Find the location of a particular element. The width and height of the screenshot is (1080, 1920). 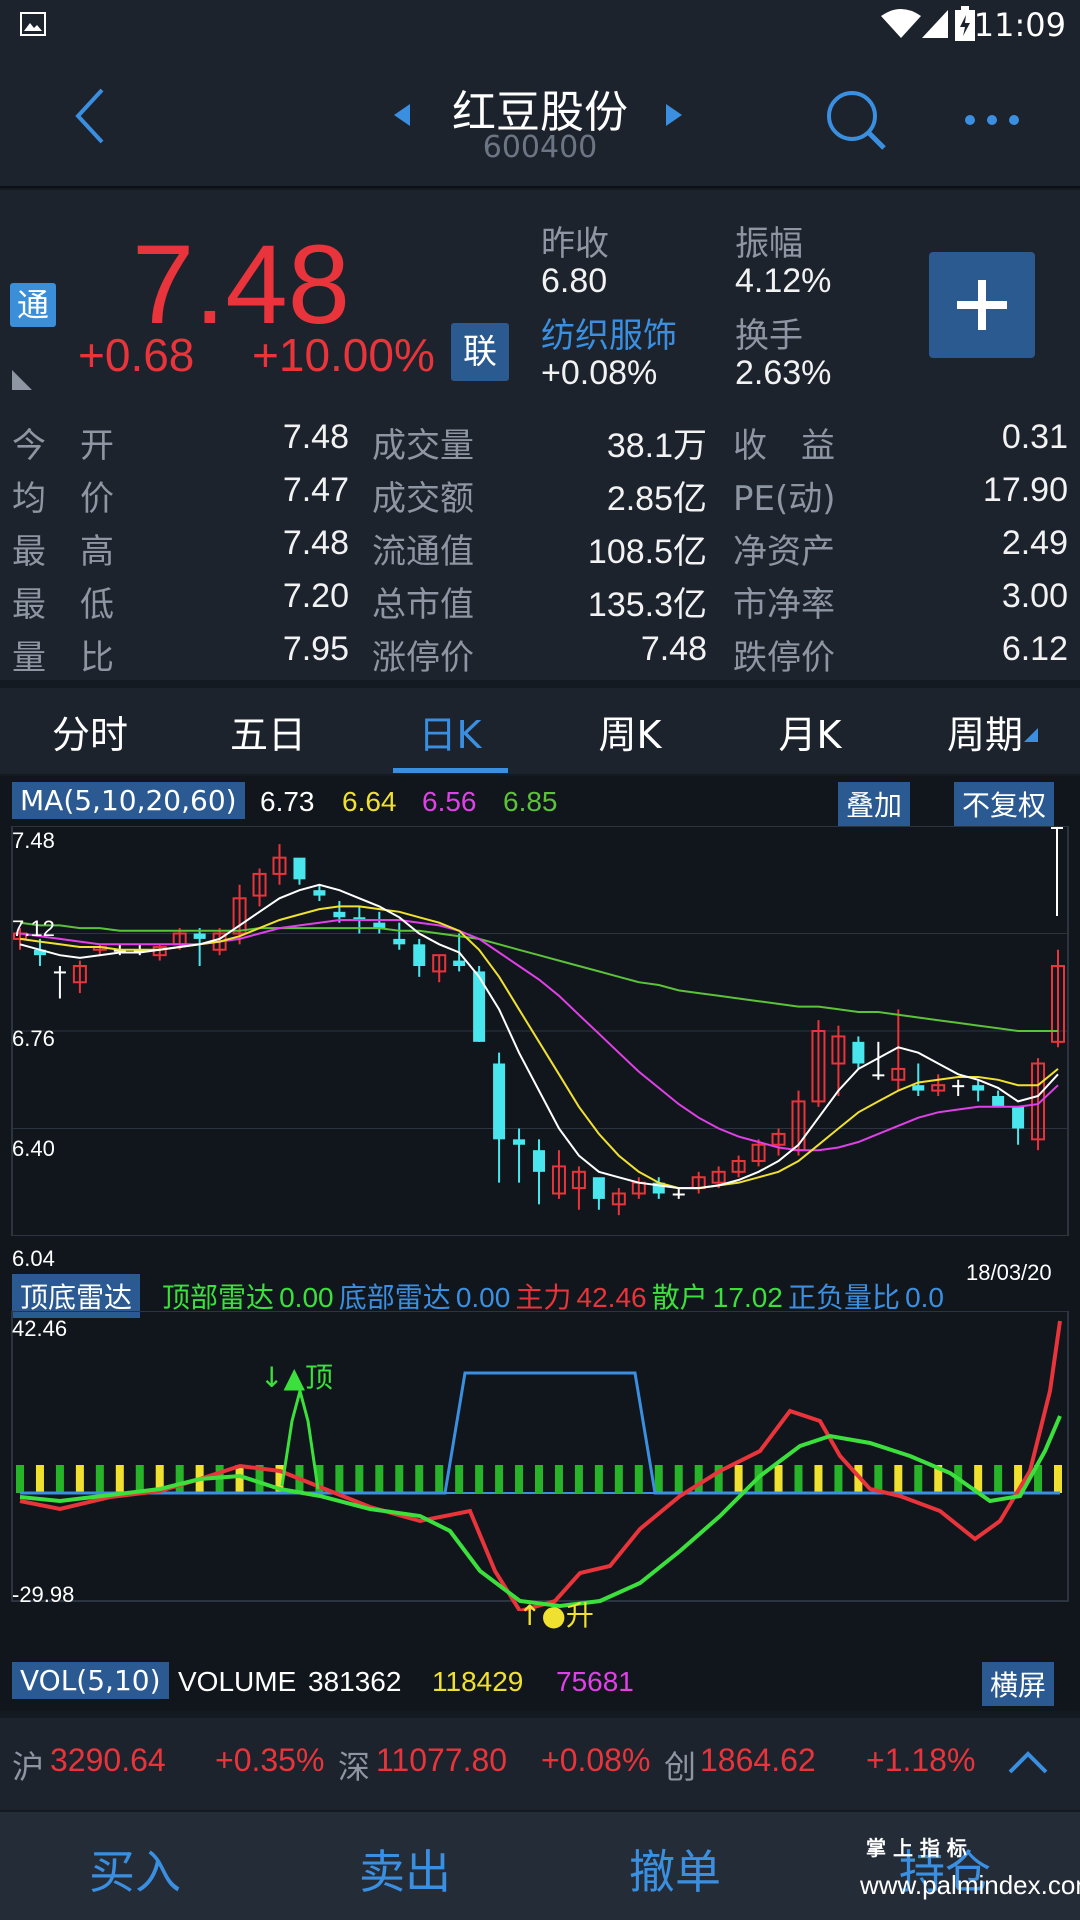

cy-value: 1864.62 is located at coordinates (758, 1760).